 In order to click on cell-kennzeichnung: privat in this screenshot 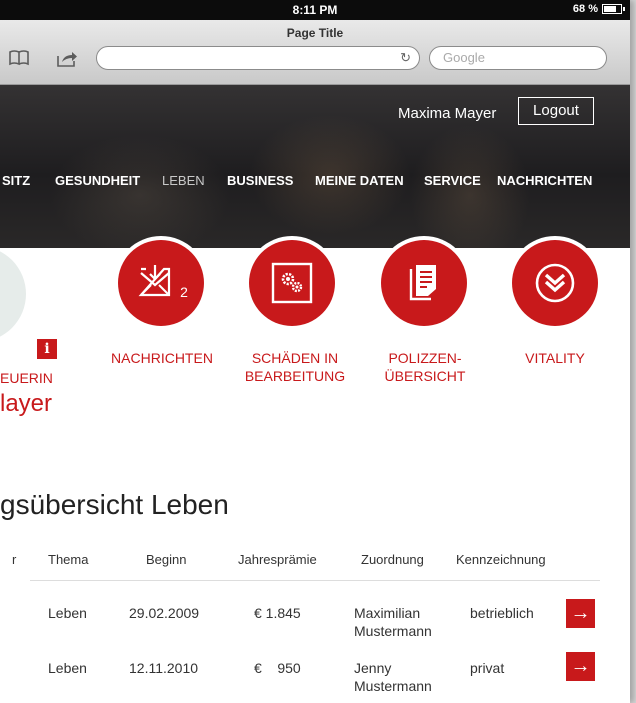, I will do `click(487, 668)`.